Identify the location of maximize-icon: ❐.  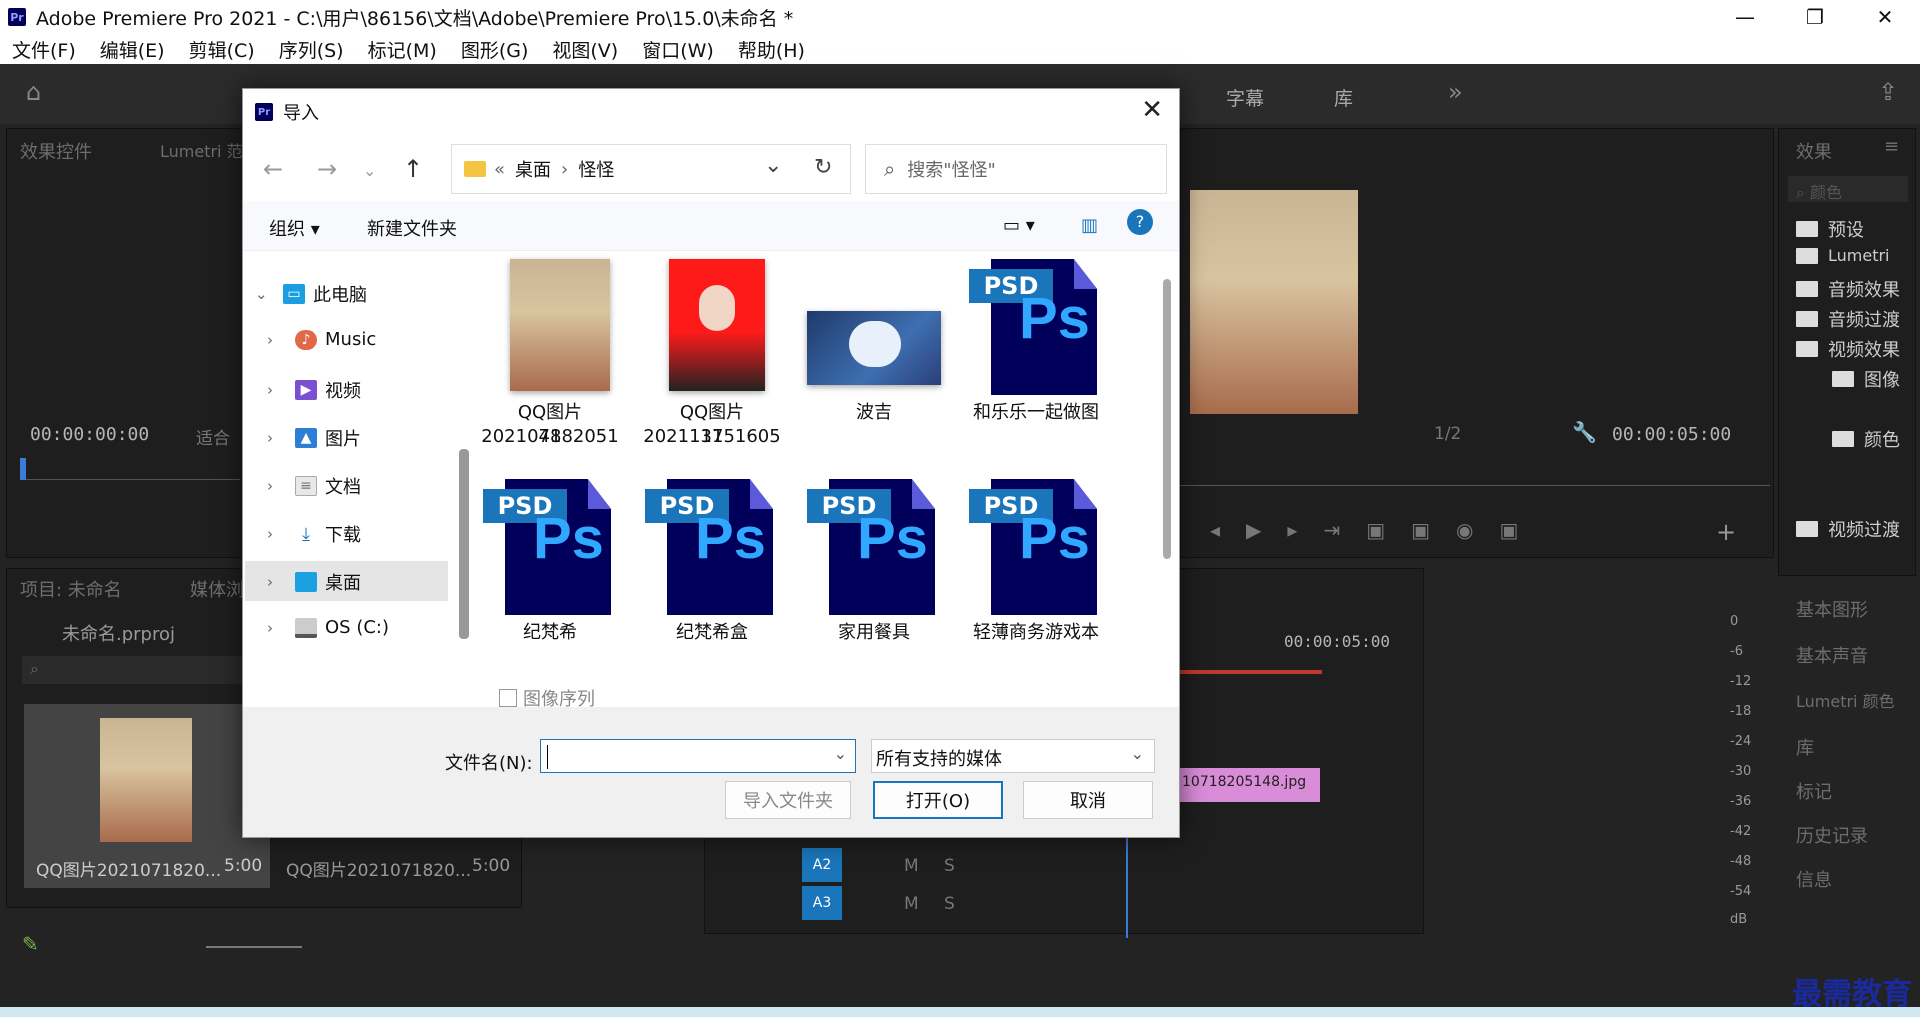
(1815, 17).